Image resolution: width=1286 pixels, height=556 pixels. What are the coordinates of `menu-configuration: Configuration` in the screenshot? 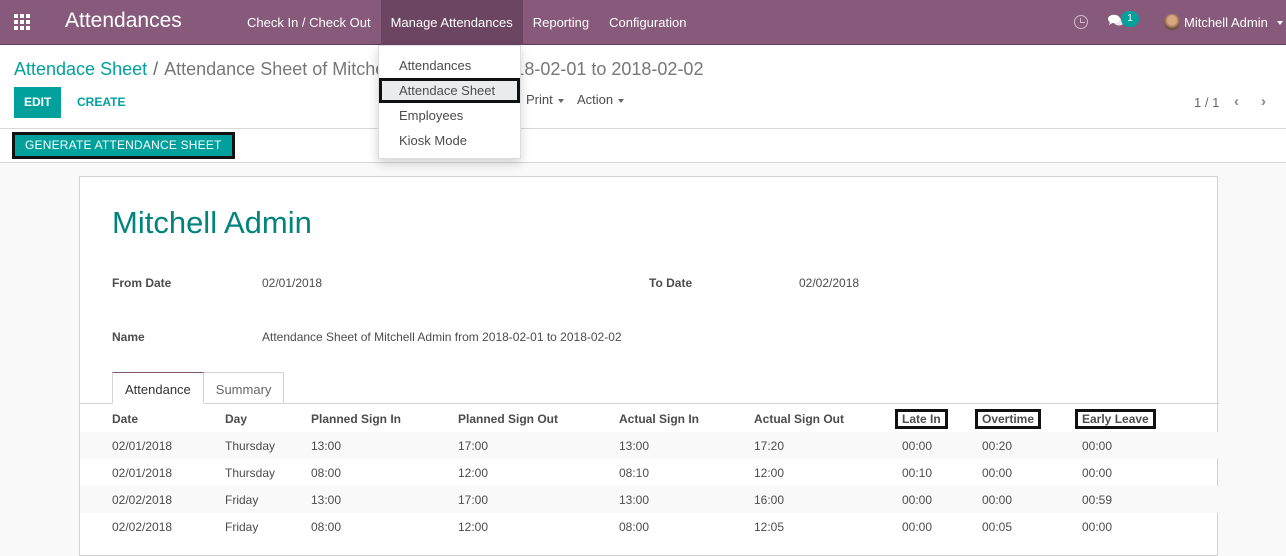 It's located at (647, 22).